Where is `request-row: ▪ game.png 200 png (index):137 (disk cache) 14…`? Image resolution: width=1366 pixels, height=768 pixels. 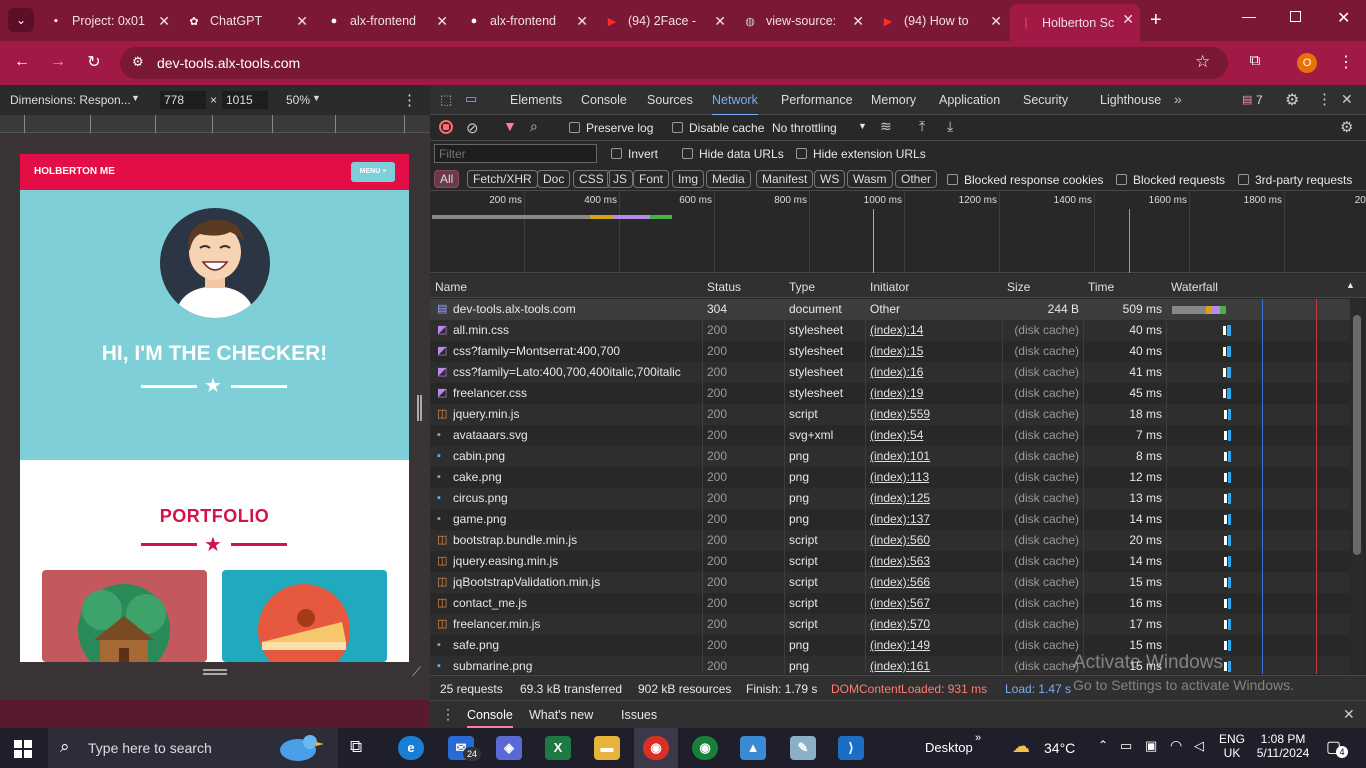
request-row: ▪ game.png 200 png (index):137 (disk cache) 14… is located at coordinates (890, 519).